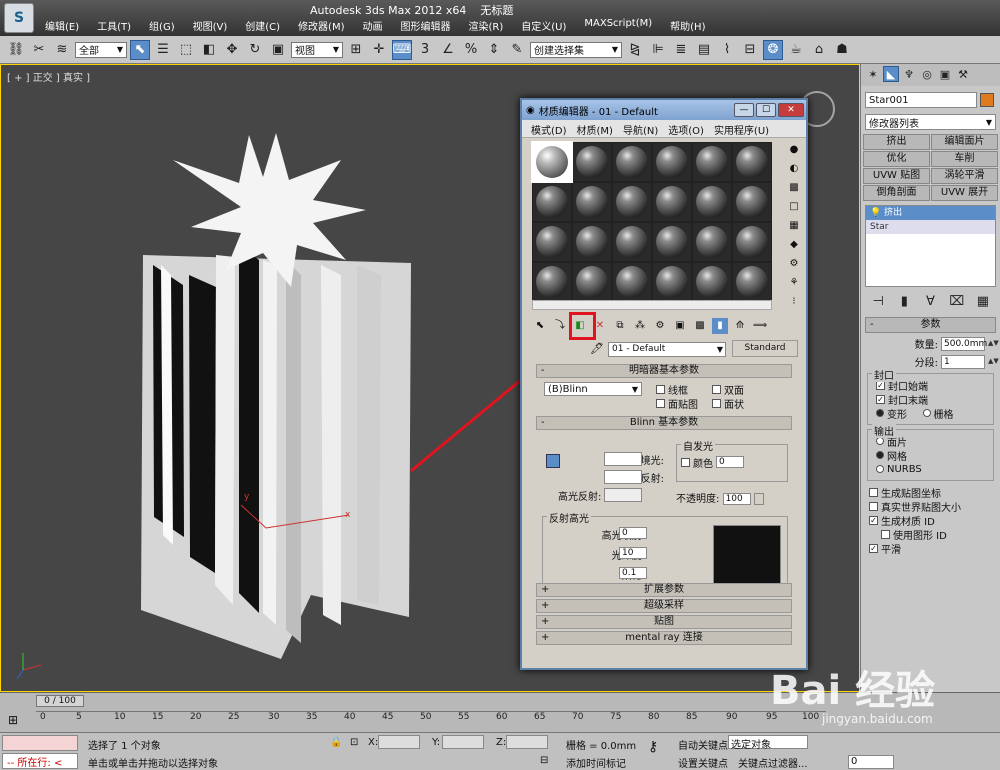 The image size is (1000, 770). Describe the element at coordinates (640, 326) in the screenshot. I see `make-unique-icon: ⁂` at that location.